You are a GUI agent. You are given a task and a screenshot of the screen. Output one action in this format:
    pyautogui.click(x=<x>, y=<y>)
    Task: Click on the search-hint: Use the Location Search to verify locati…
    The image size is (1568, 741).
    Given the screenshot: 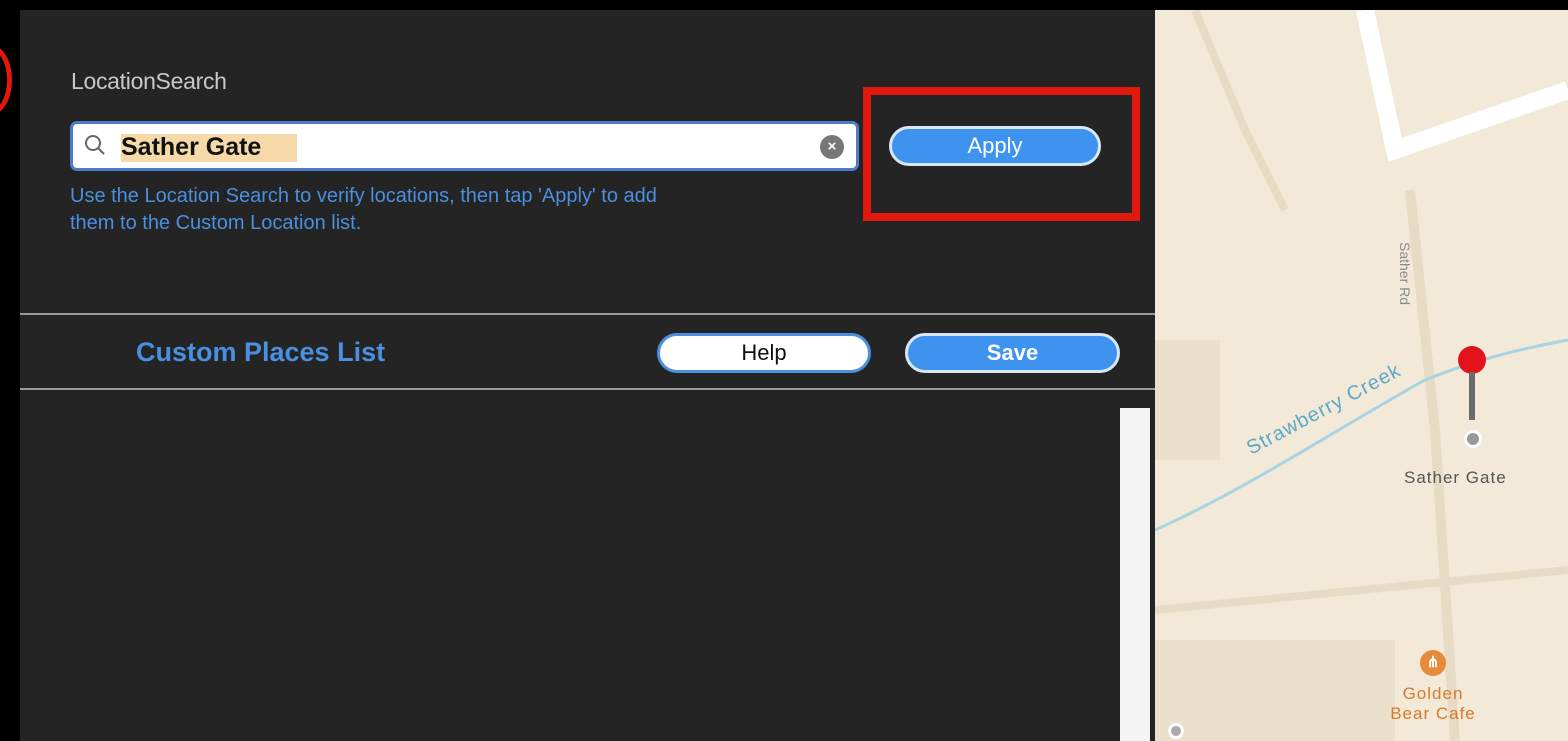 What is the action you would take?
    pyautogui.click(x=465, y=210)
    